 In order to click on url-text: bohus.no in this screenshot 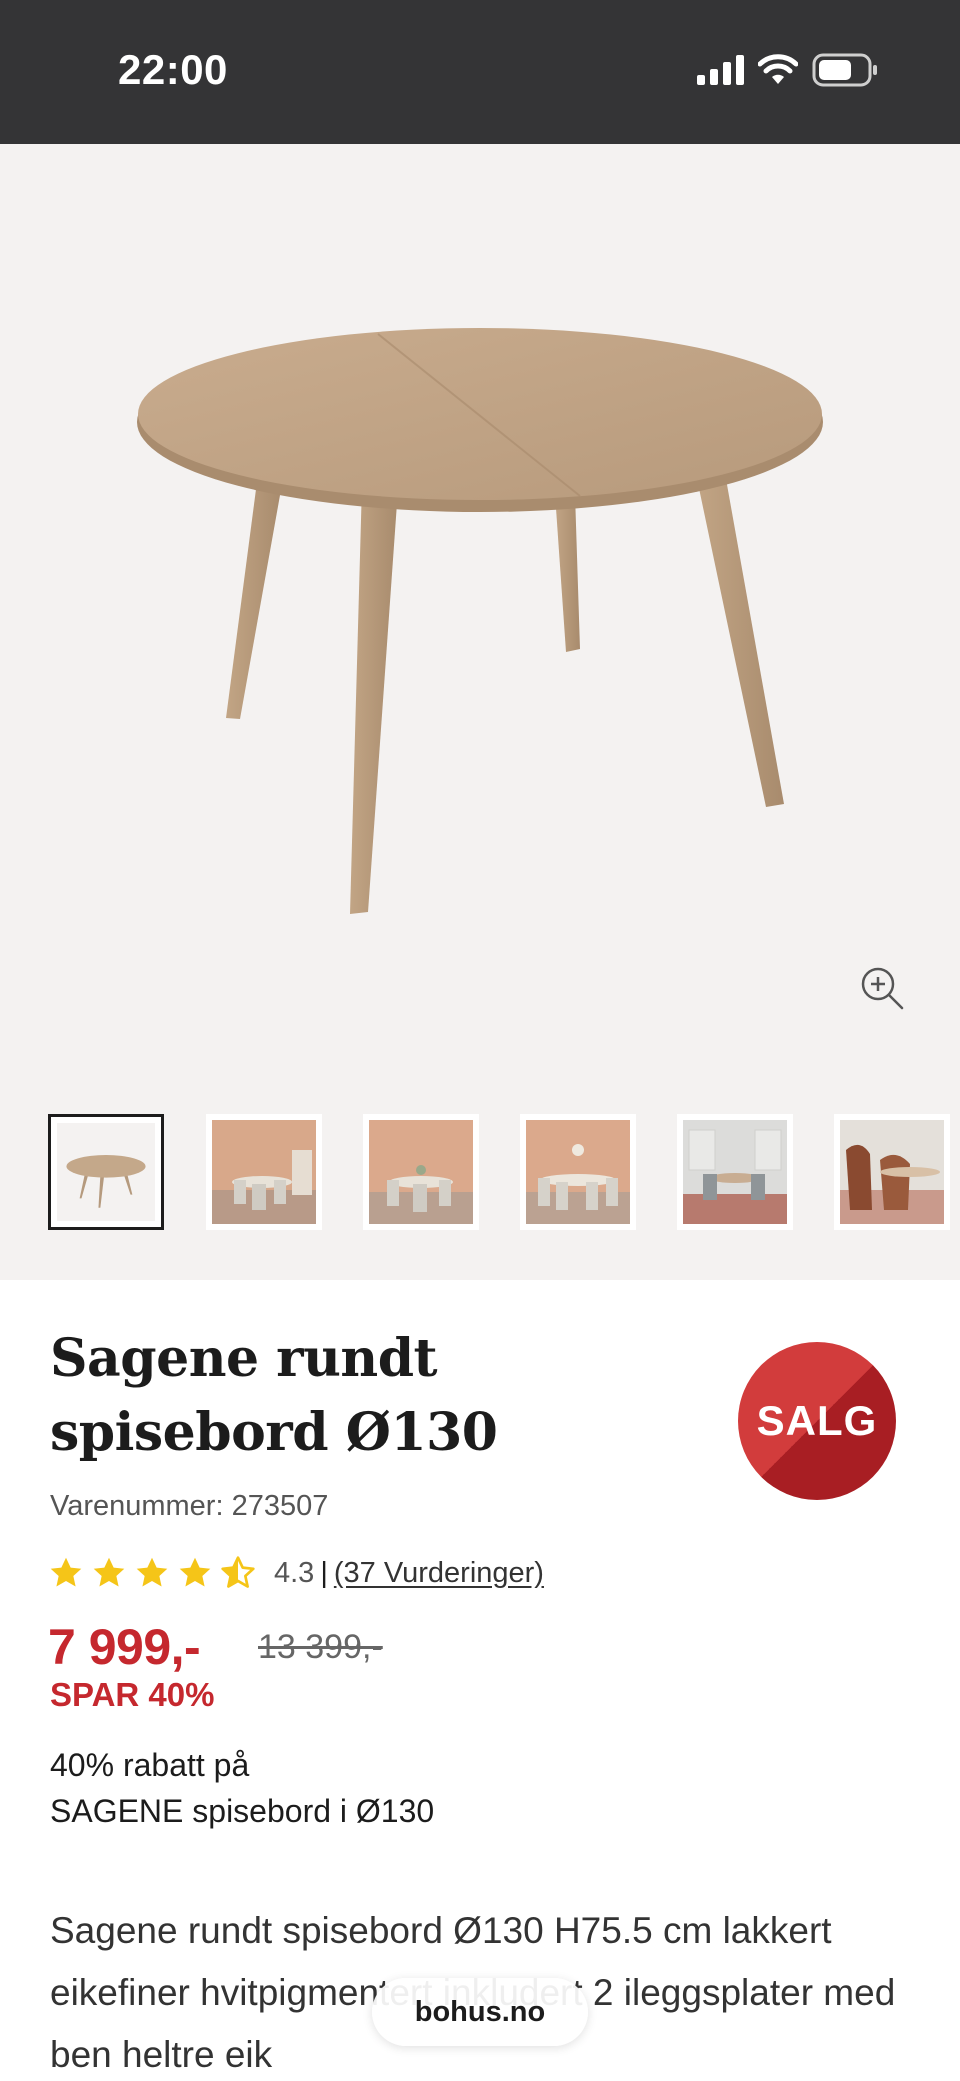, I will do `click(480, 2011)`.